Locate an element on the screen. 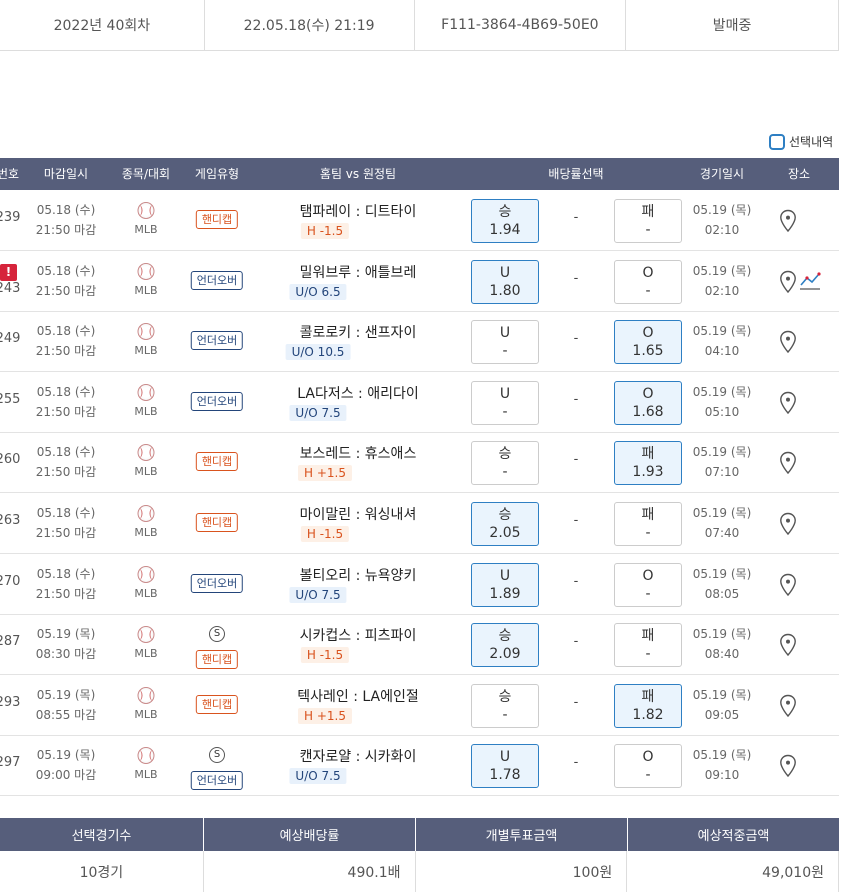  col-game-date: 경기일시 is located at coordinates (722, 174).